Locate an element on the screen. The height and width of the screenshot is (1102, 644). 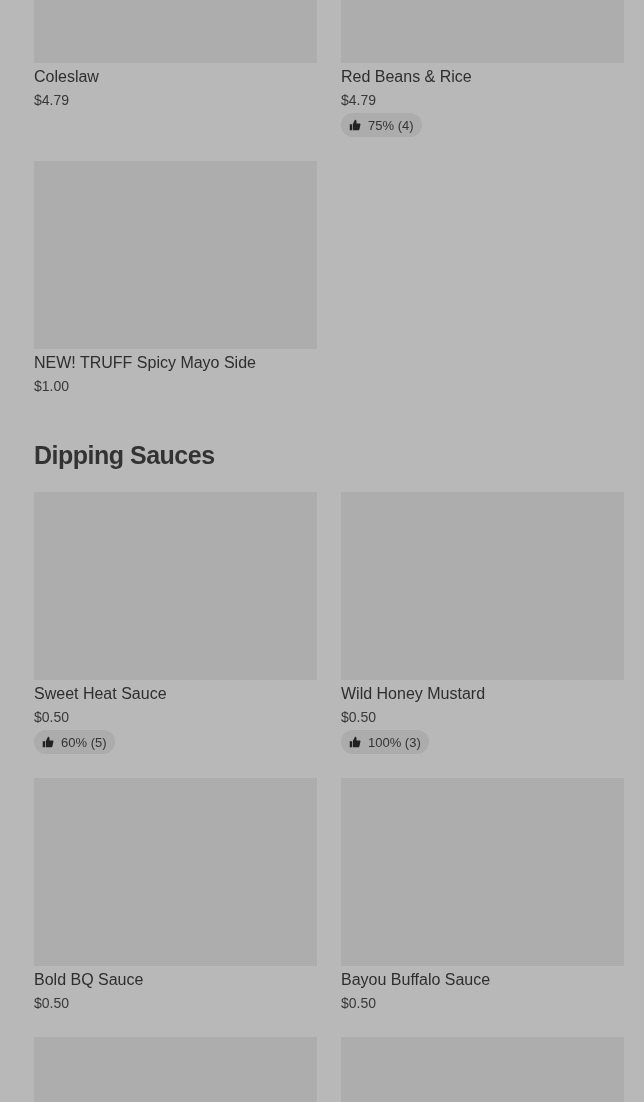
dish-price: $1.00 is located at coordinates (52, 386).